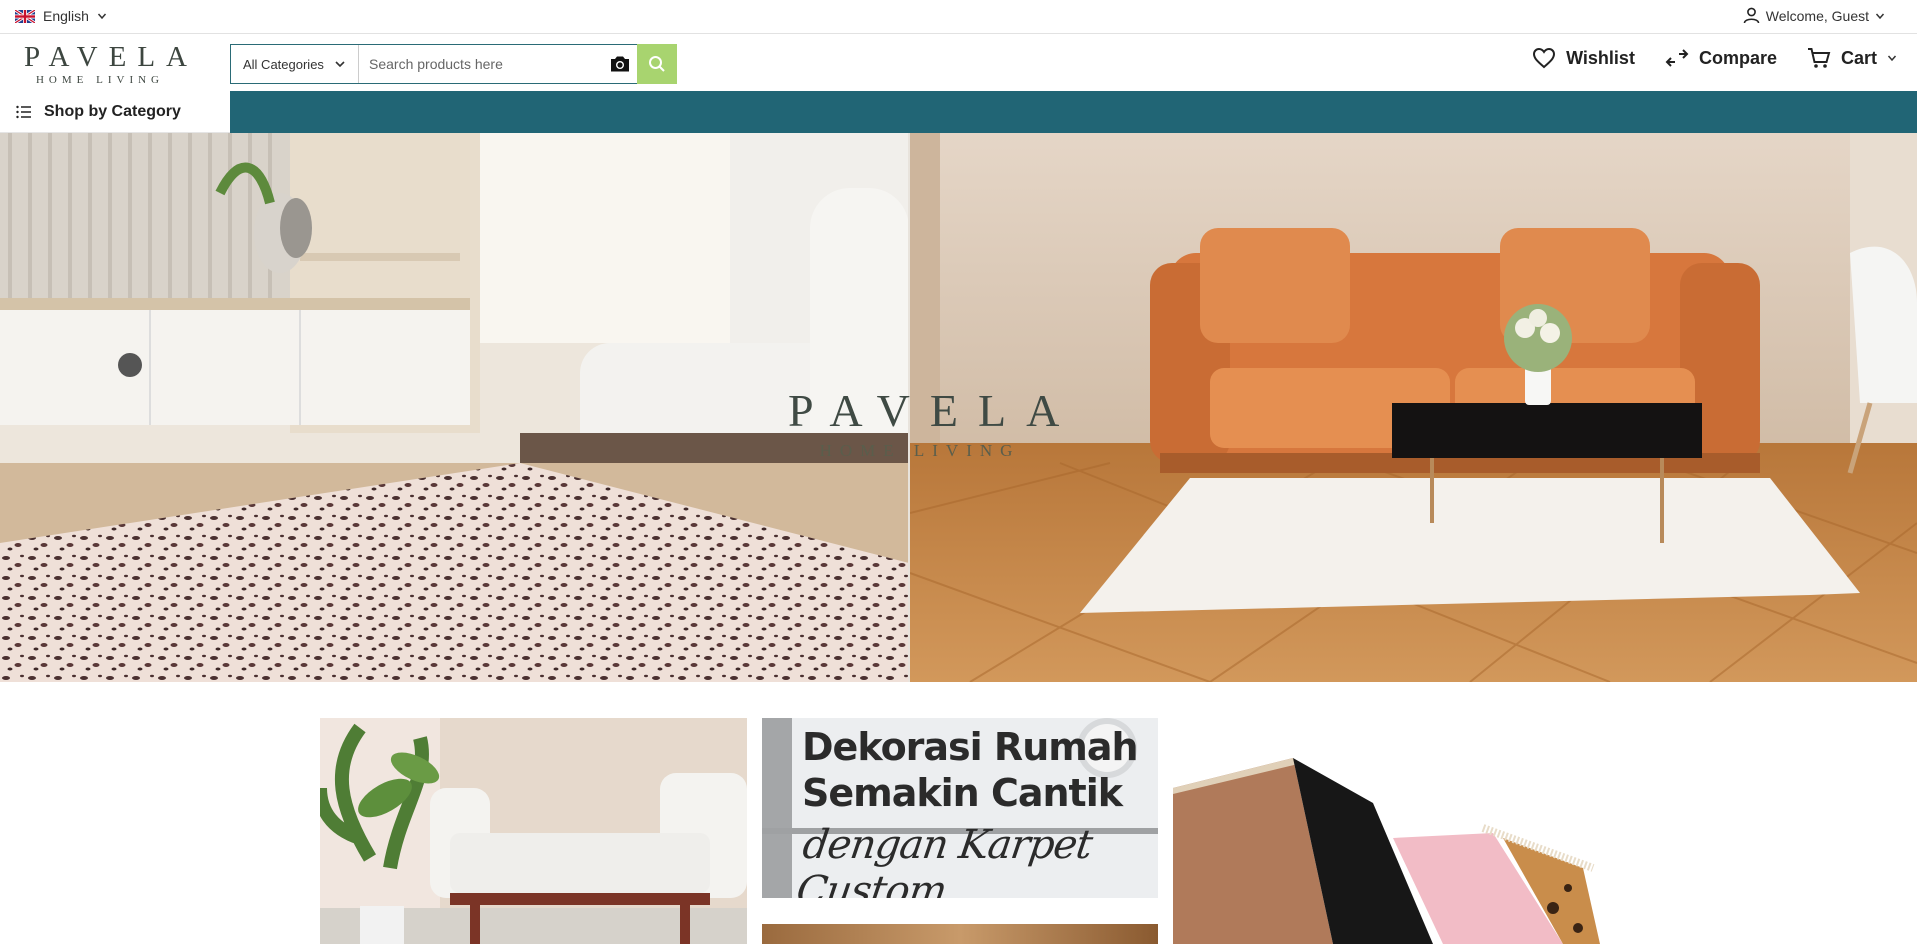 The image size is (1917, 944). Describe the element at coordinates (970, 747) in the screenshot. I see `promo-headline-line1: Dekorasi Rumah` at that location.